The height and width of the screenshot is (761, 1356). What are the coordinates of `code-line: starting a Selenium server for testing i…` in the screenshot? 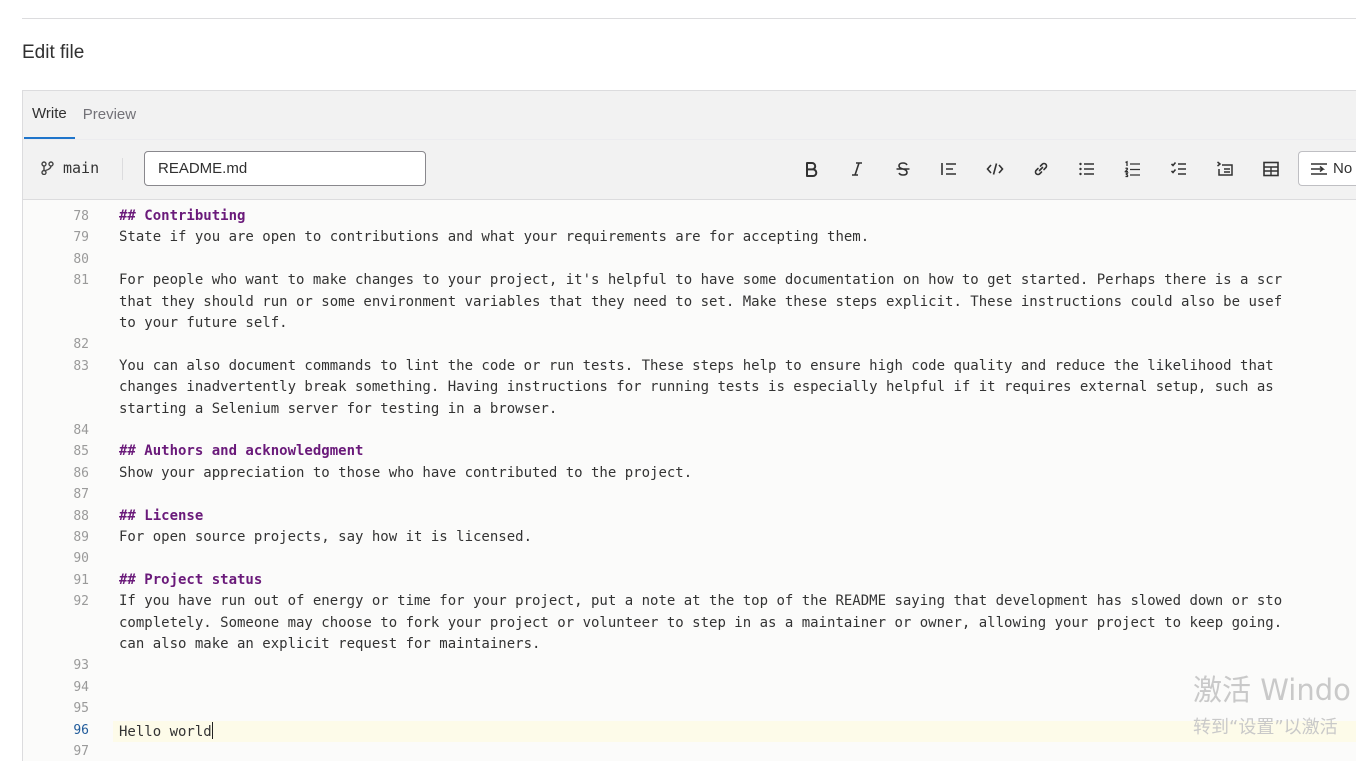 It's located at (338, 409).